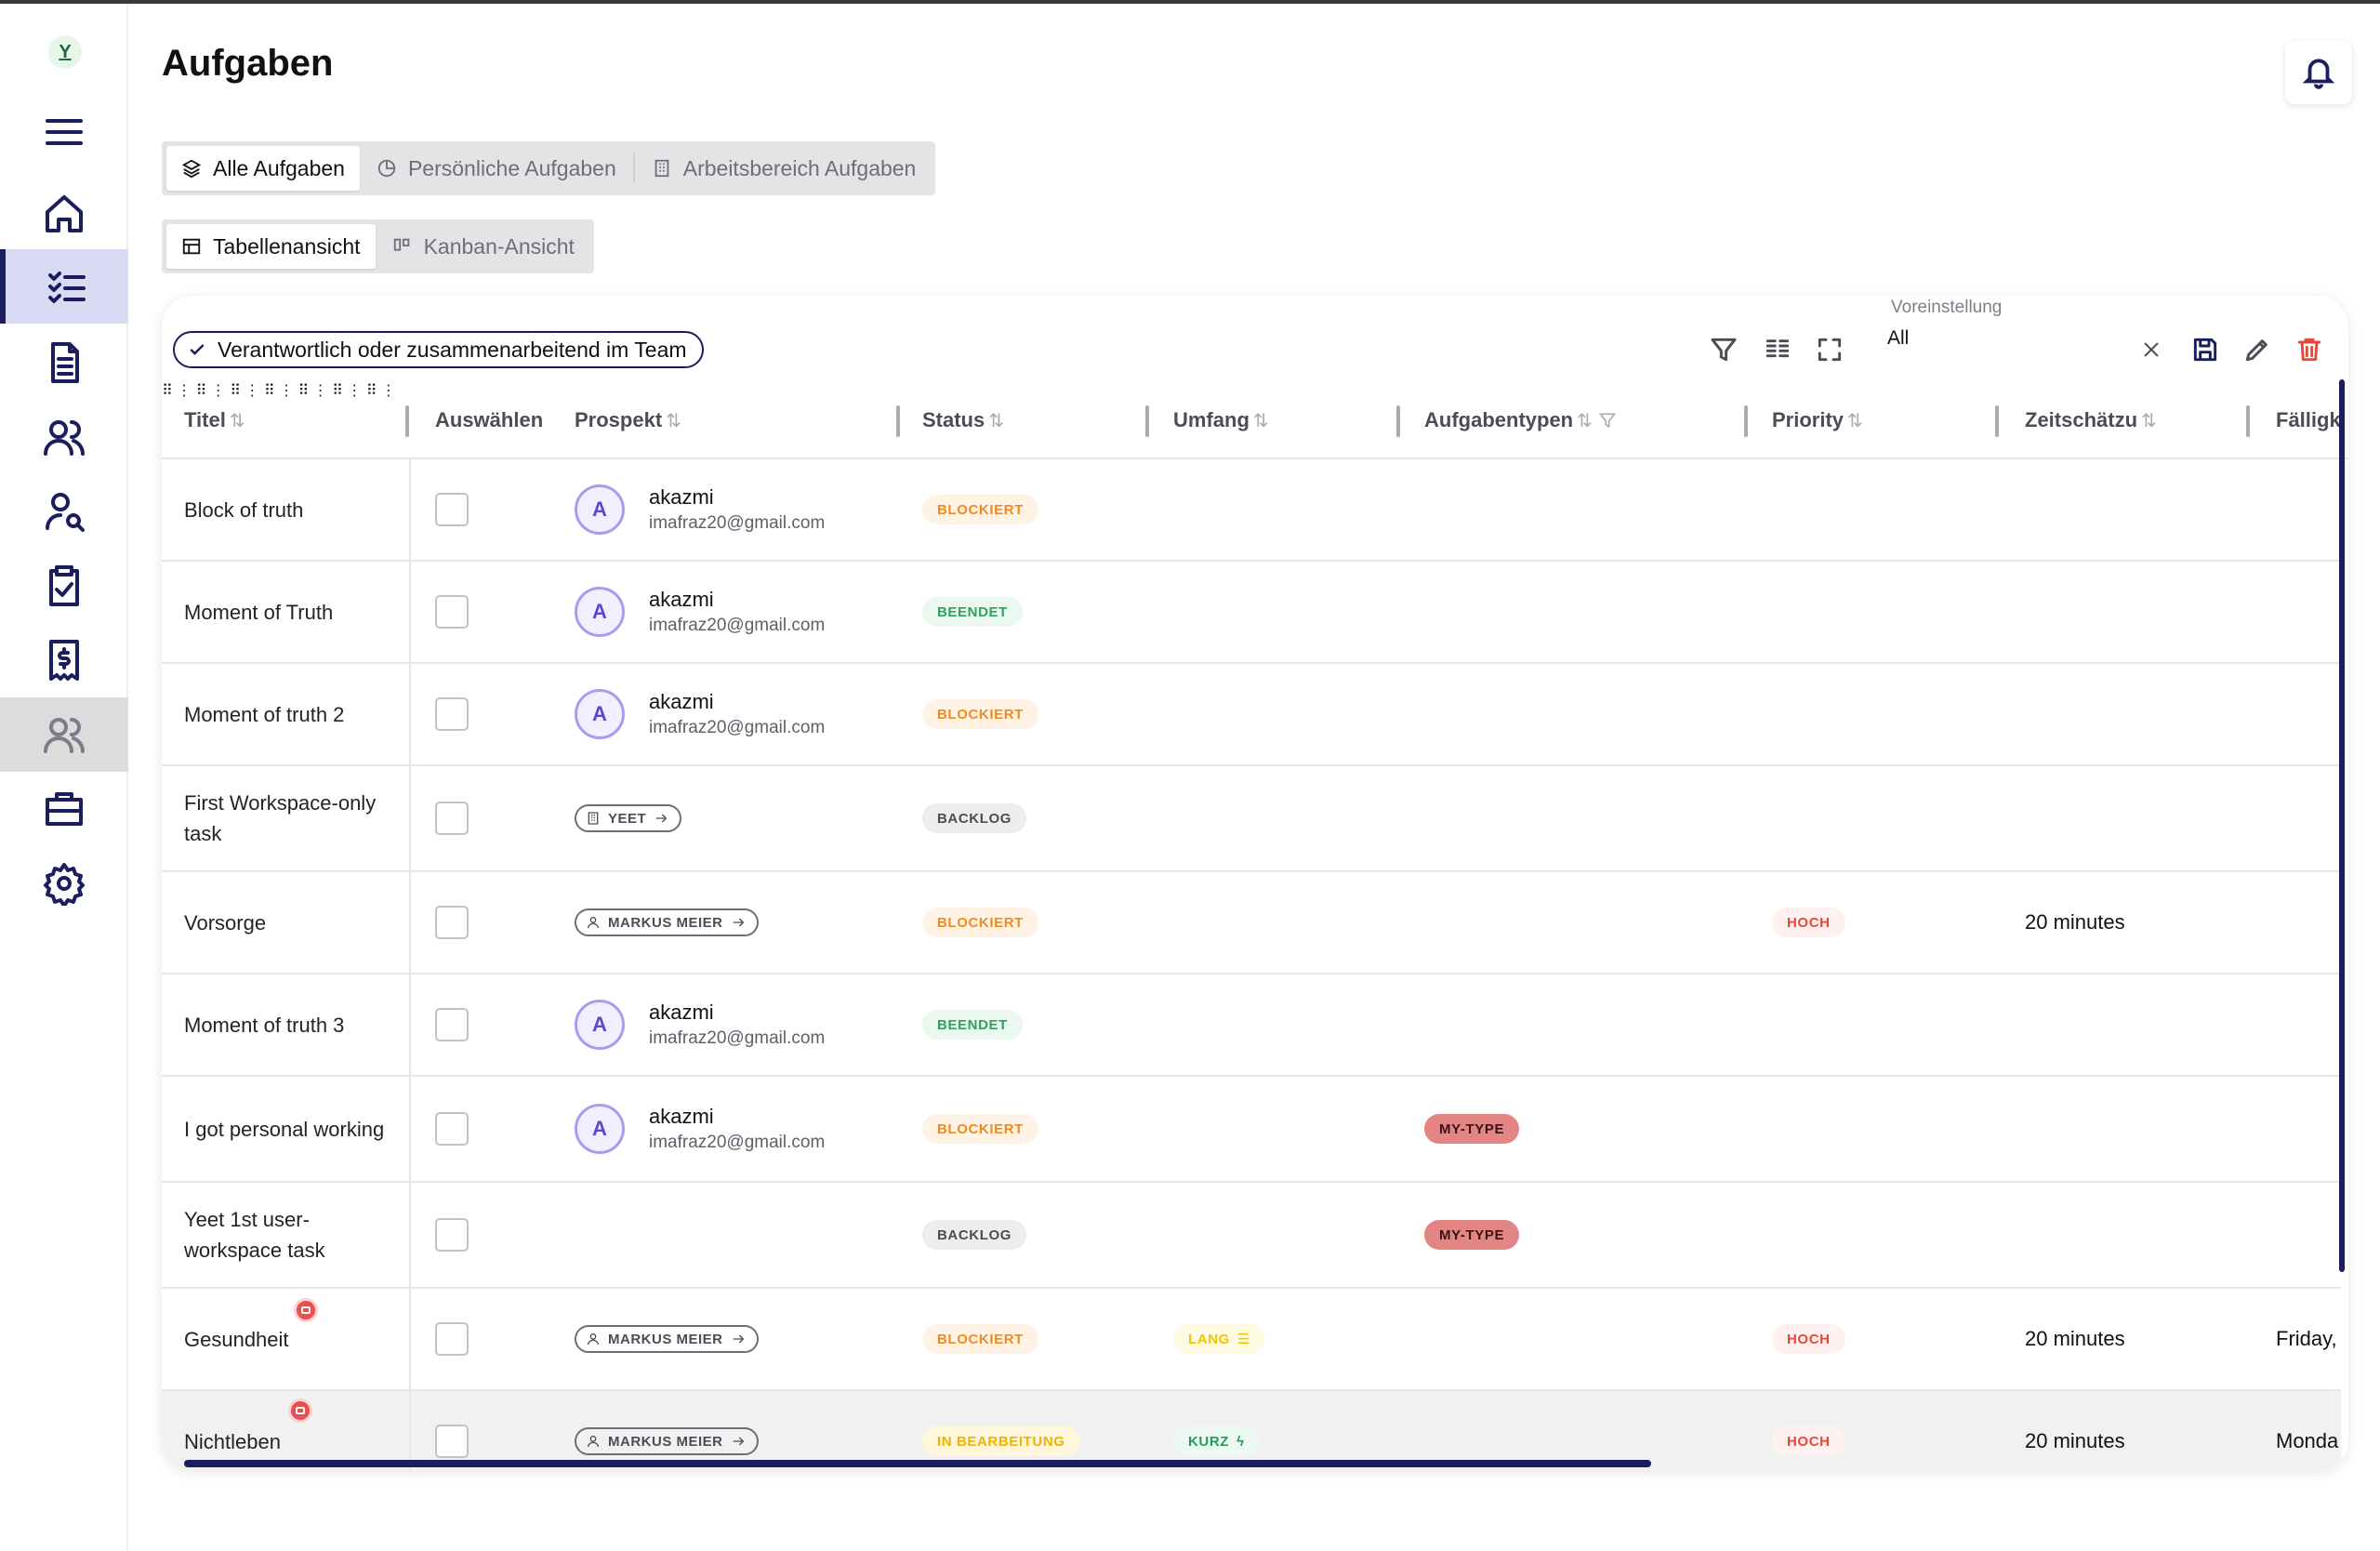 This screenshot has height=1551, width=2380. I want to click on task-title: Yeet 1st user-workspace task, so click(295, 1235).